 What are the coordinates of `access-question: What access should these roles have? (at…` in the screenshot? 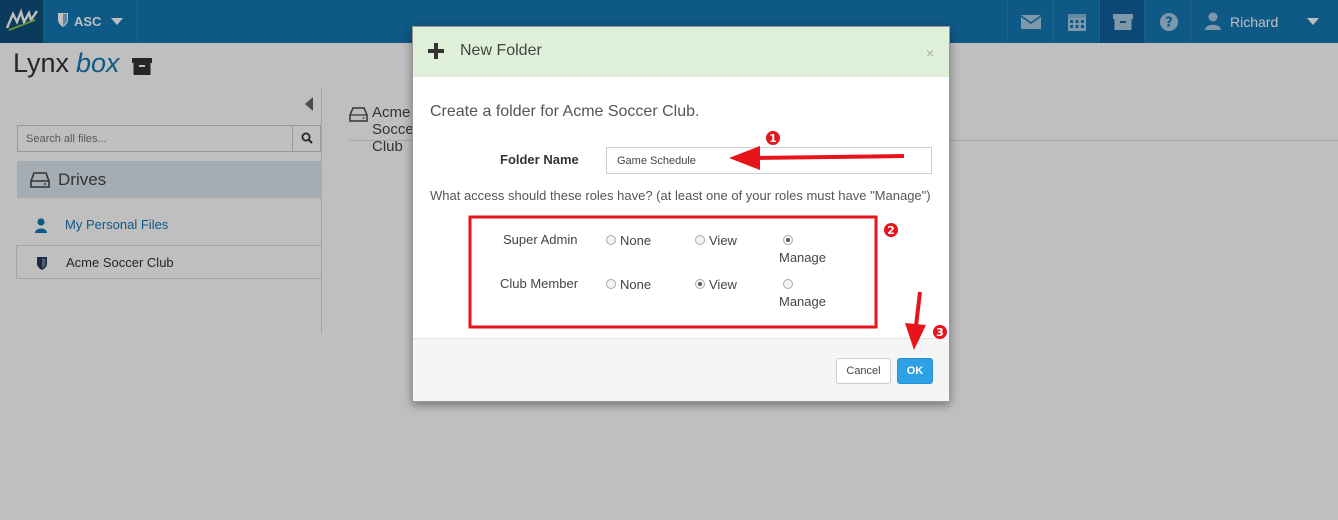 It's located at (680, 195).